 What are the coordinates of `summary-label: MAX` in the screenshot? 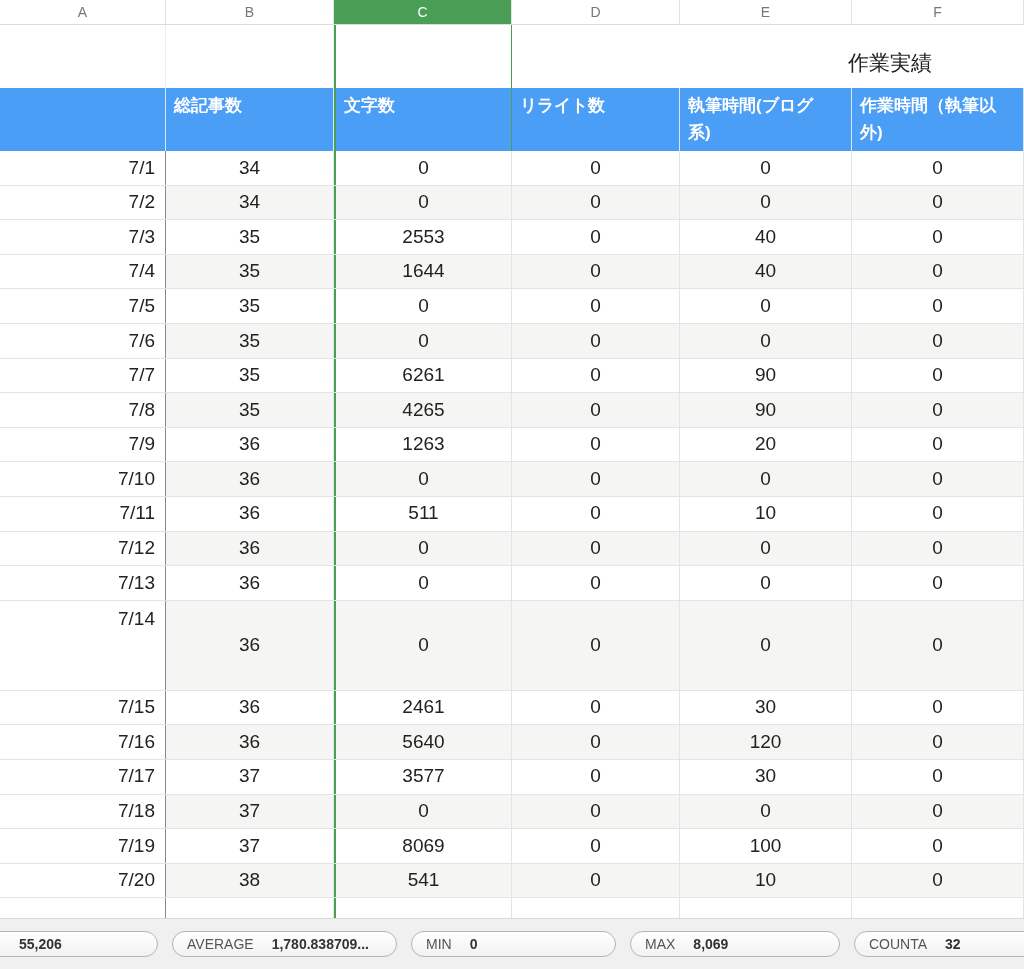 It's located at (660, 944).